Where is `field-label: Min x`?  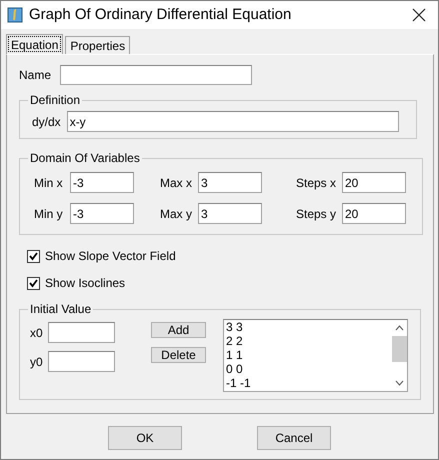 field-label: Min x is located at coordinates (48, 183).